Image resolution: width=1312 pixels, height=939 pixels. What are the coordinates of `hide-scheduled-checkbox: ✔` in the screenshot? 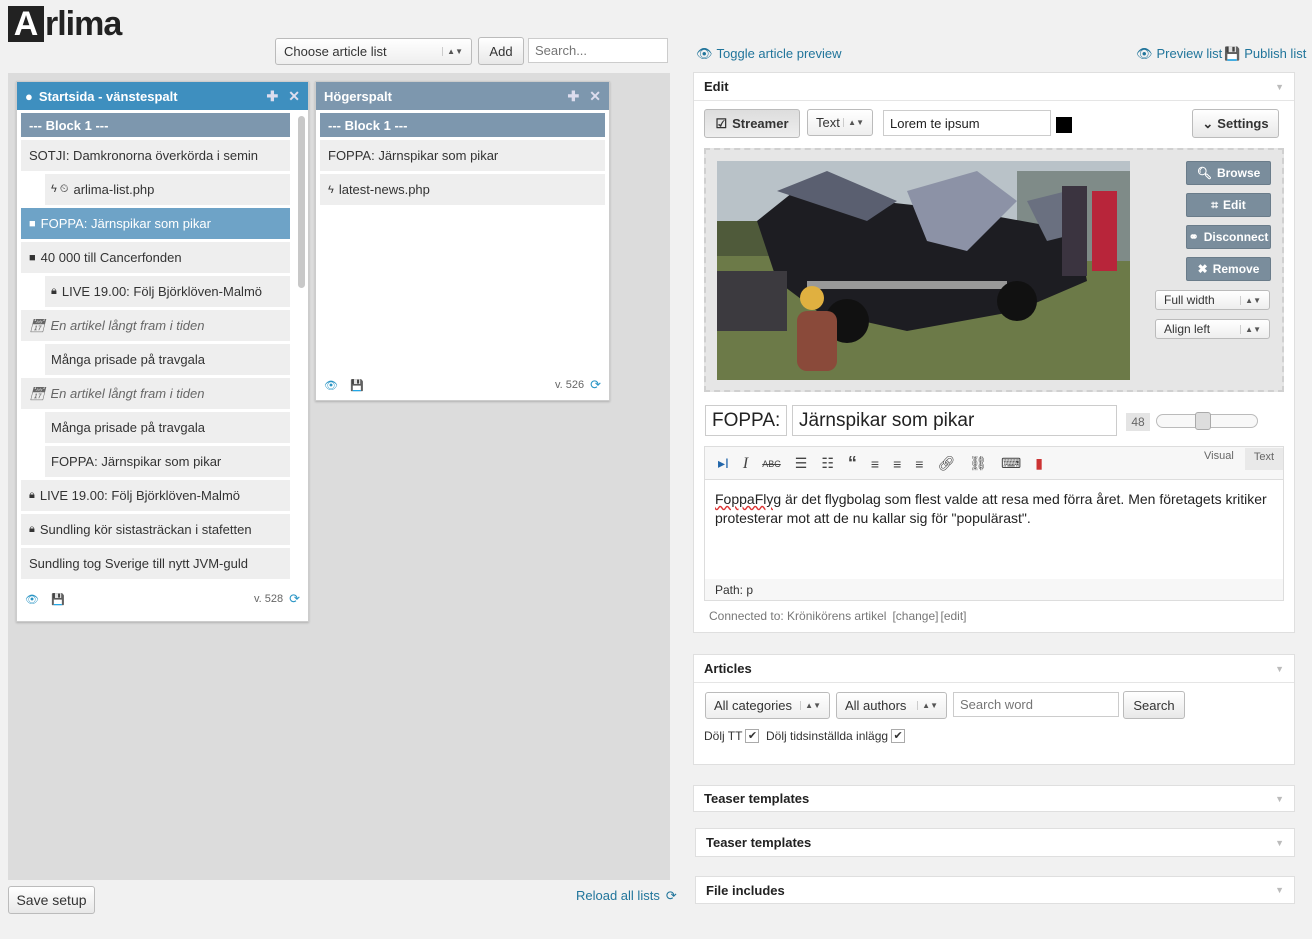 It's located at (898, 736).